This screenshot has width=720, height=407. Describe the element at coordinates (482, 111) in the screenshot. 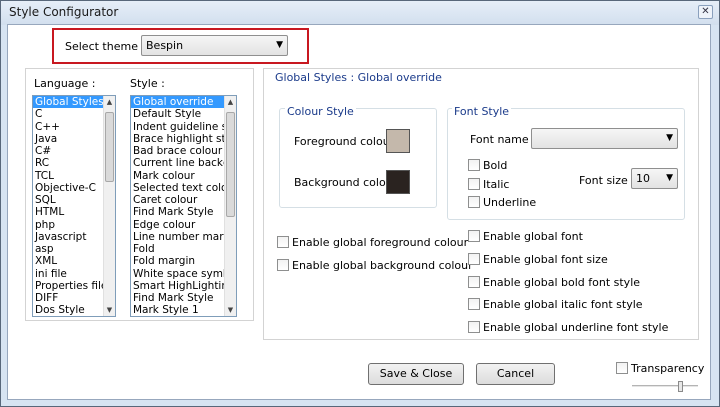

I see `font-style-title: Font Style` at that location.